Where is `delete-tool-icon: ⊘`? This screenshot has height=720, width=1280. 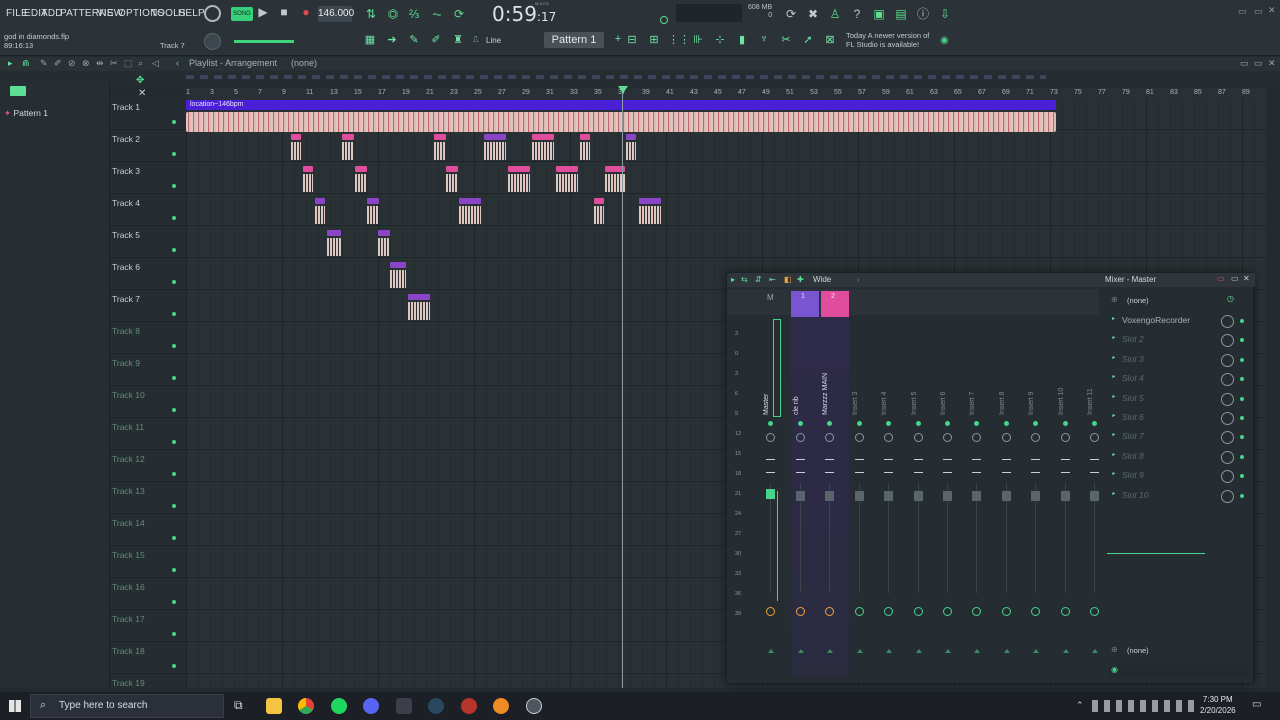
delete-tool-icon: ⊘ is located at coordinates (72, 63).